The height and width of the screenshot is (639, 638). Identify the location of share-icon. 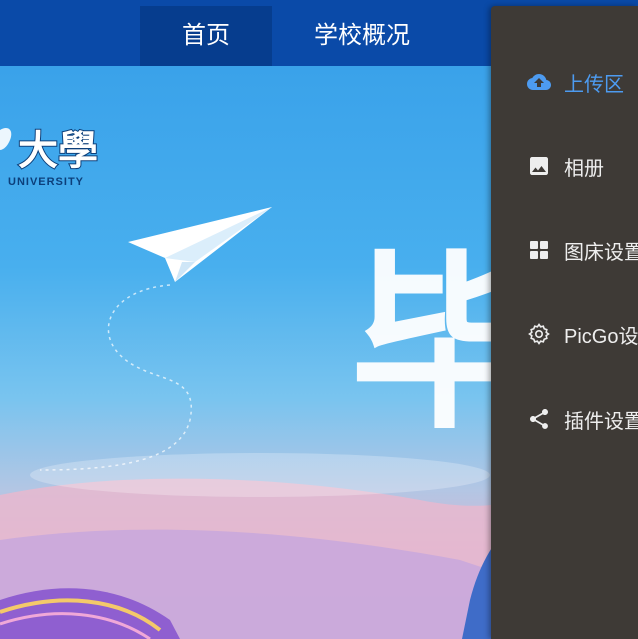
(539, 419).